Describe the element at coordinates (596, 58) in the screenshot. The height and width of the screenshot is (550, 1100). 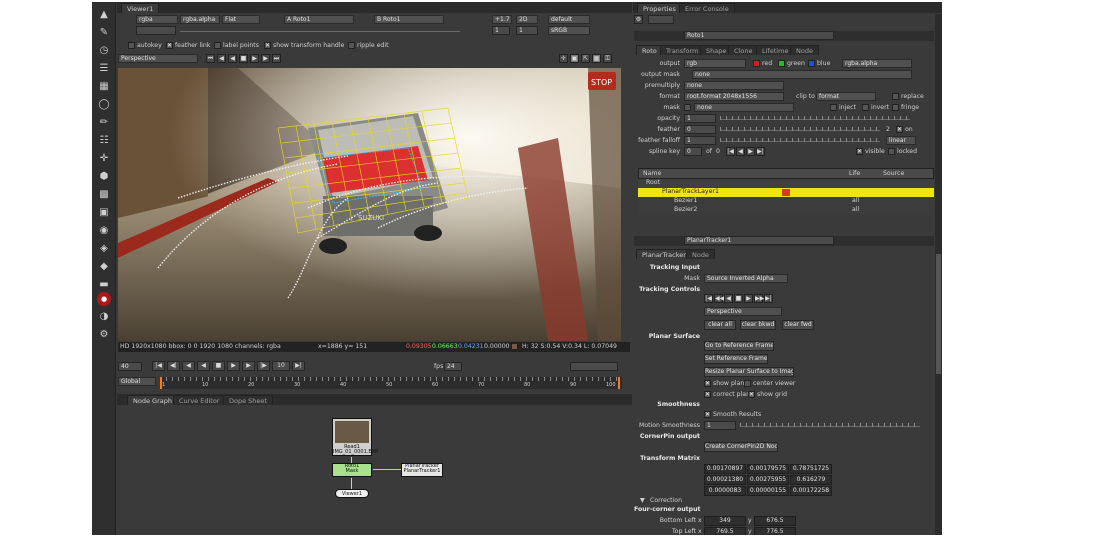
I see `grid-toggle-icon: ▦` at that location.